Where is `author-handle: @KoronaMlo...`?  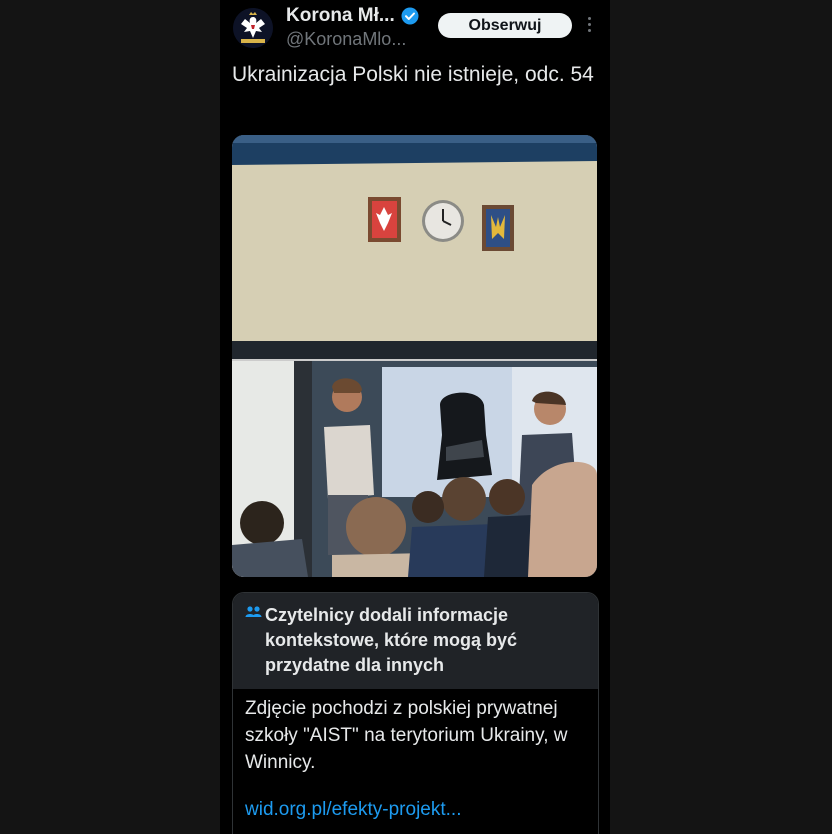
author-handle: @KoronaMlo... is located at coordinates (346, 39).